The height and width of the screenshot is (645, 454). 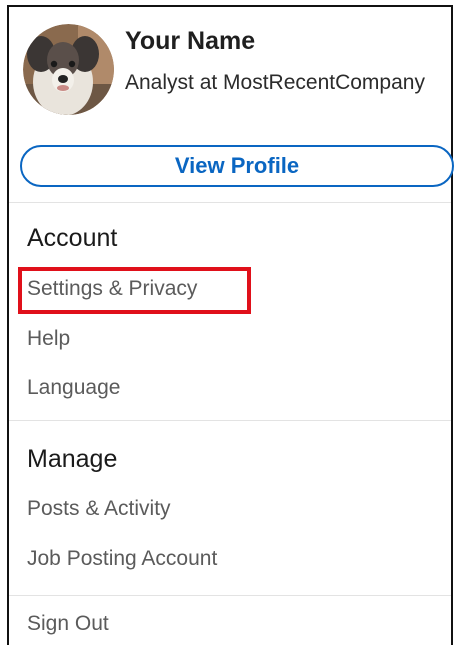 I want to click on dog-photo-icon, so click(x=68, y=69).